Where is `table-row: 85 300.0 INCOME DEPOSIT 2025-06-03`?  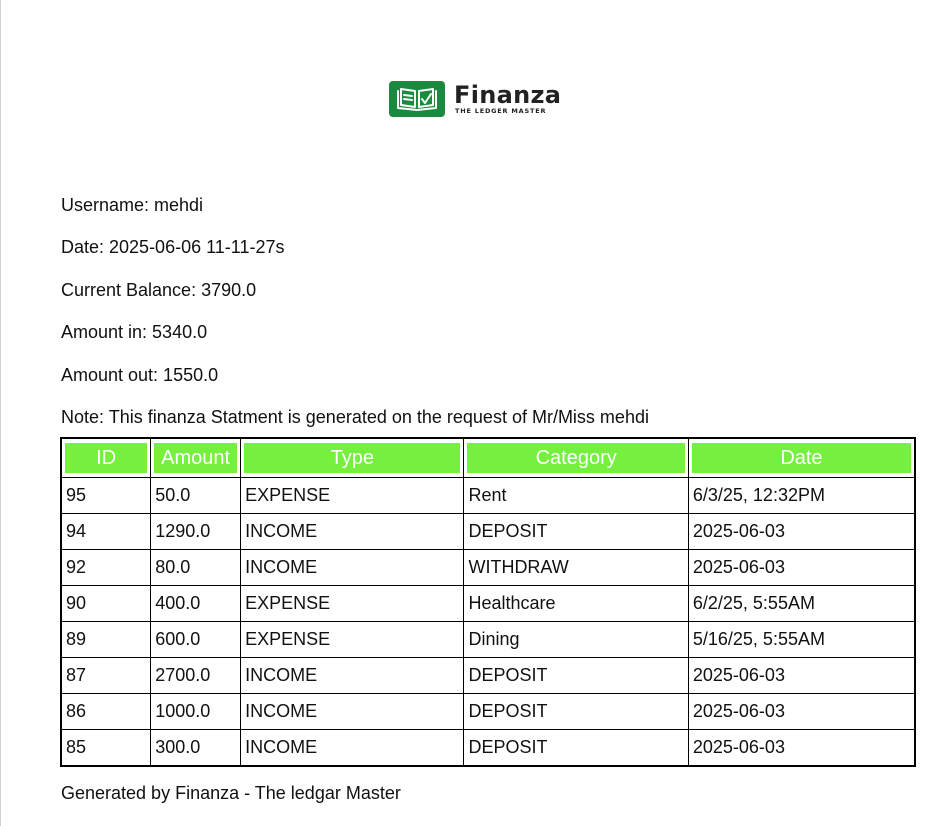
table-row: 85 300.0 INCOME DEPOSIT 2025-06-03 is located at coordinates (488, 748).